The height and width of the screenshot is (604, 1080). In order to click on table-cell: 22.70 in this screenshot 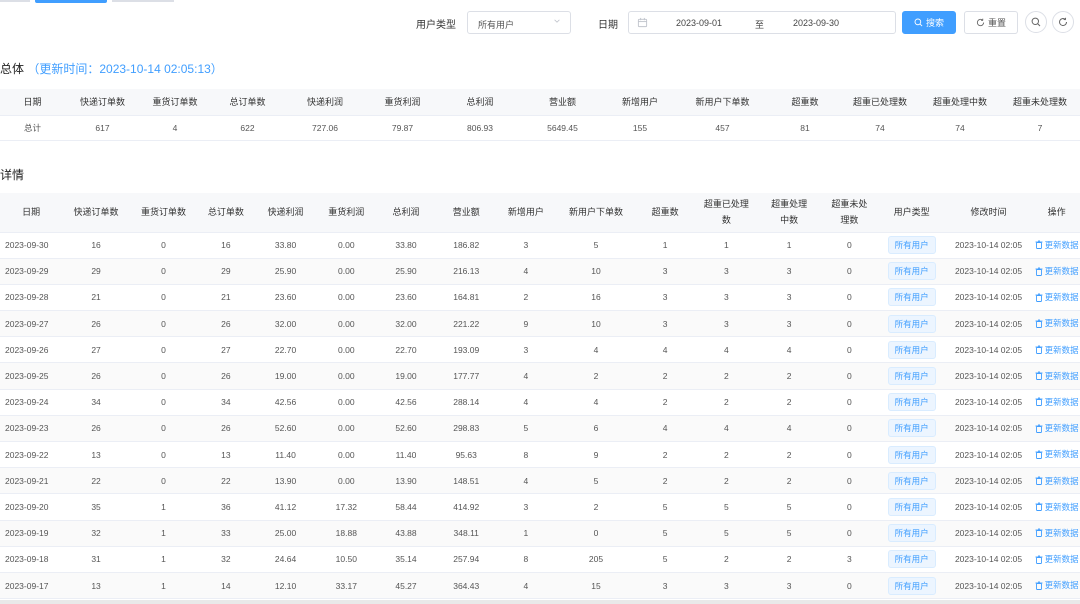, I will do `click(285, 350)`.